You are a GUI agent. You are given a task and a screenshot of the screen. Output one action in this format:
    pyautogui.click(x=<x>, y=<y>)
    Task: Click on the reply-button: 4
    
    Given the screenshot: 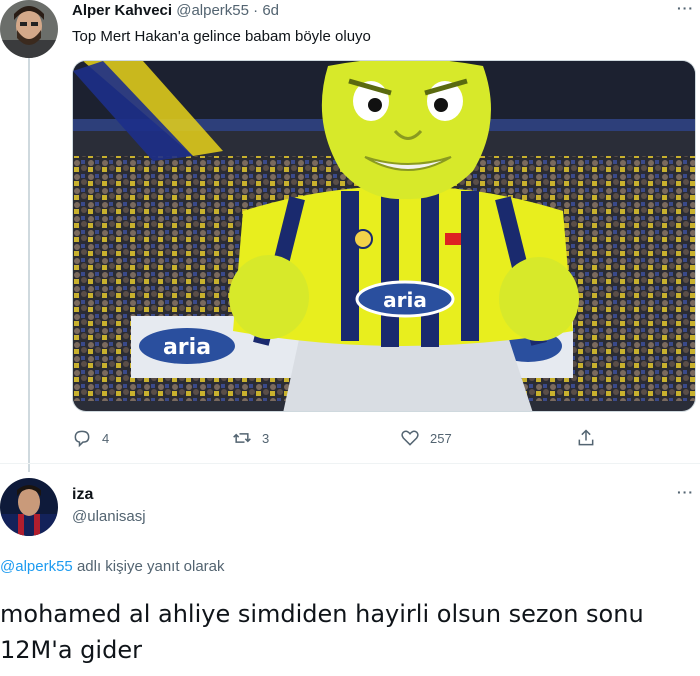 What is the action you would take?
    pyautogui.click(x=90, y=438)
    